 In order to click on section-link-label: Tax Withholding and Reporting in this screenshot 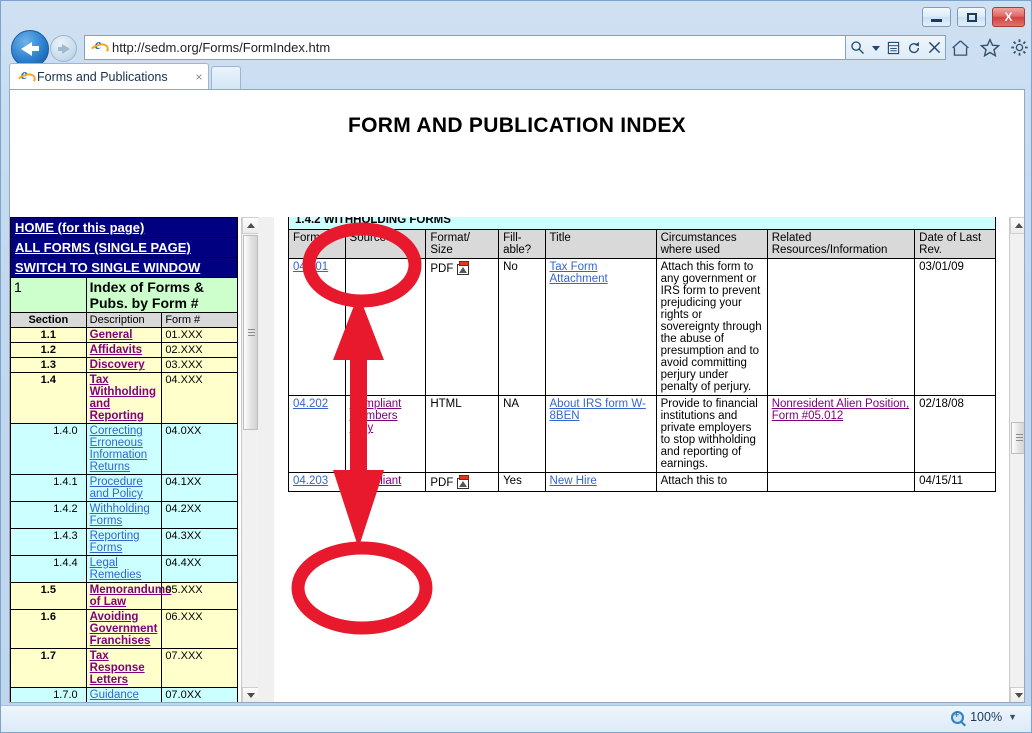, I will do `click(123, 398)`.